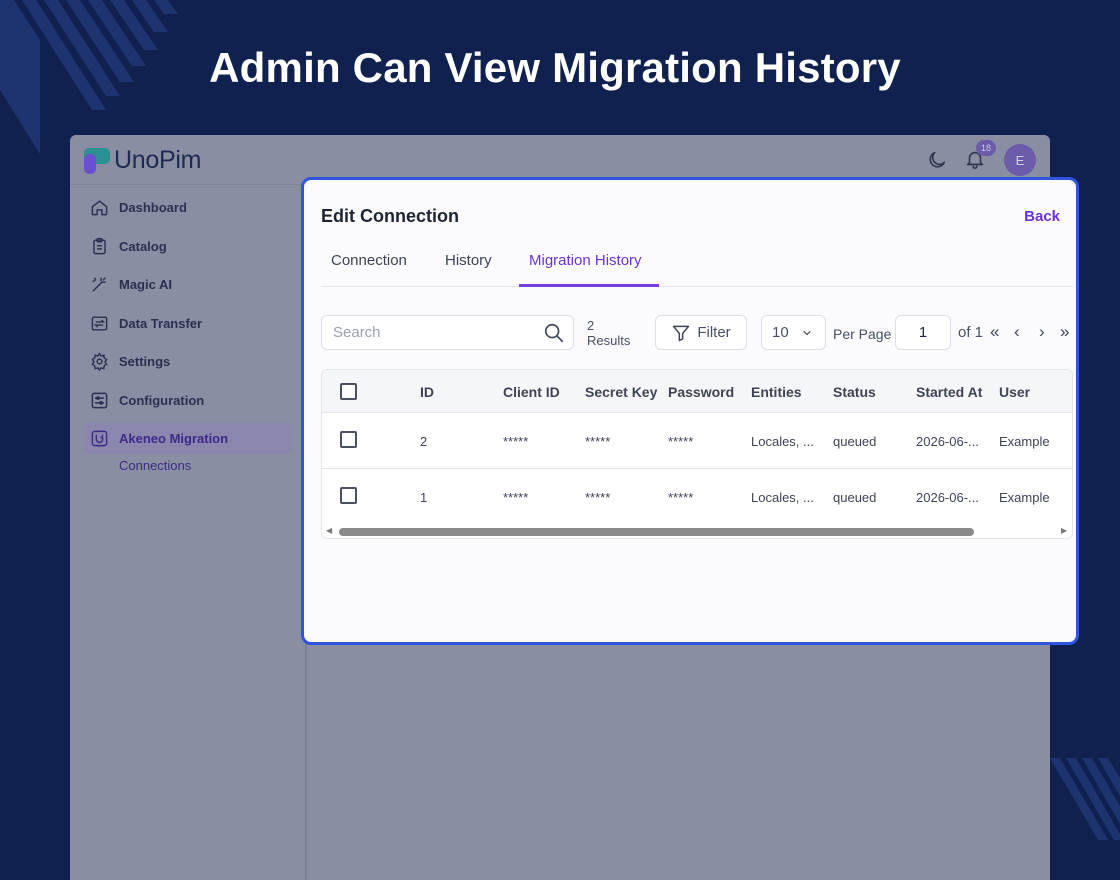 This screenshot has height=880, width=1120. I want to click on search-input, so click(427, 332).